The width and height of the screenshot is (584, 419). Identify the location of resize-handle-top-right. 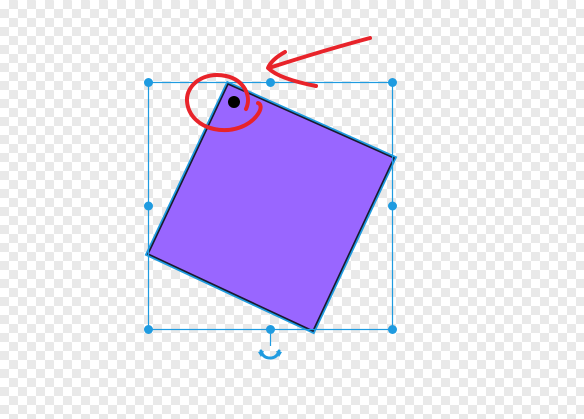
(392, 82).